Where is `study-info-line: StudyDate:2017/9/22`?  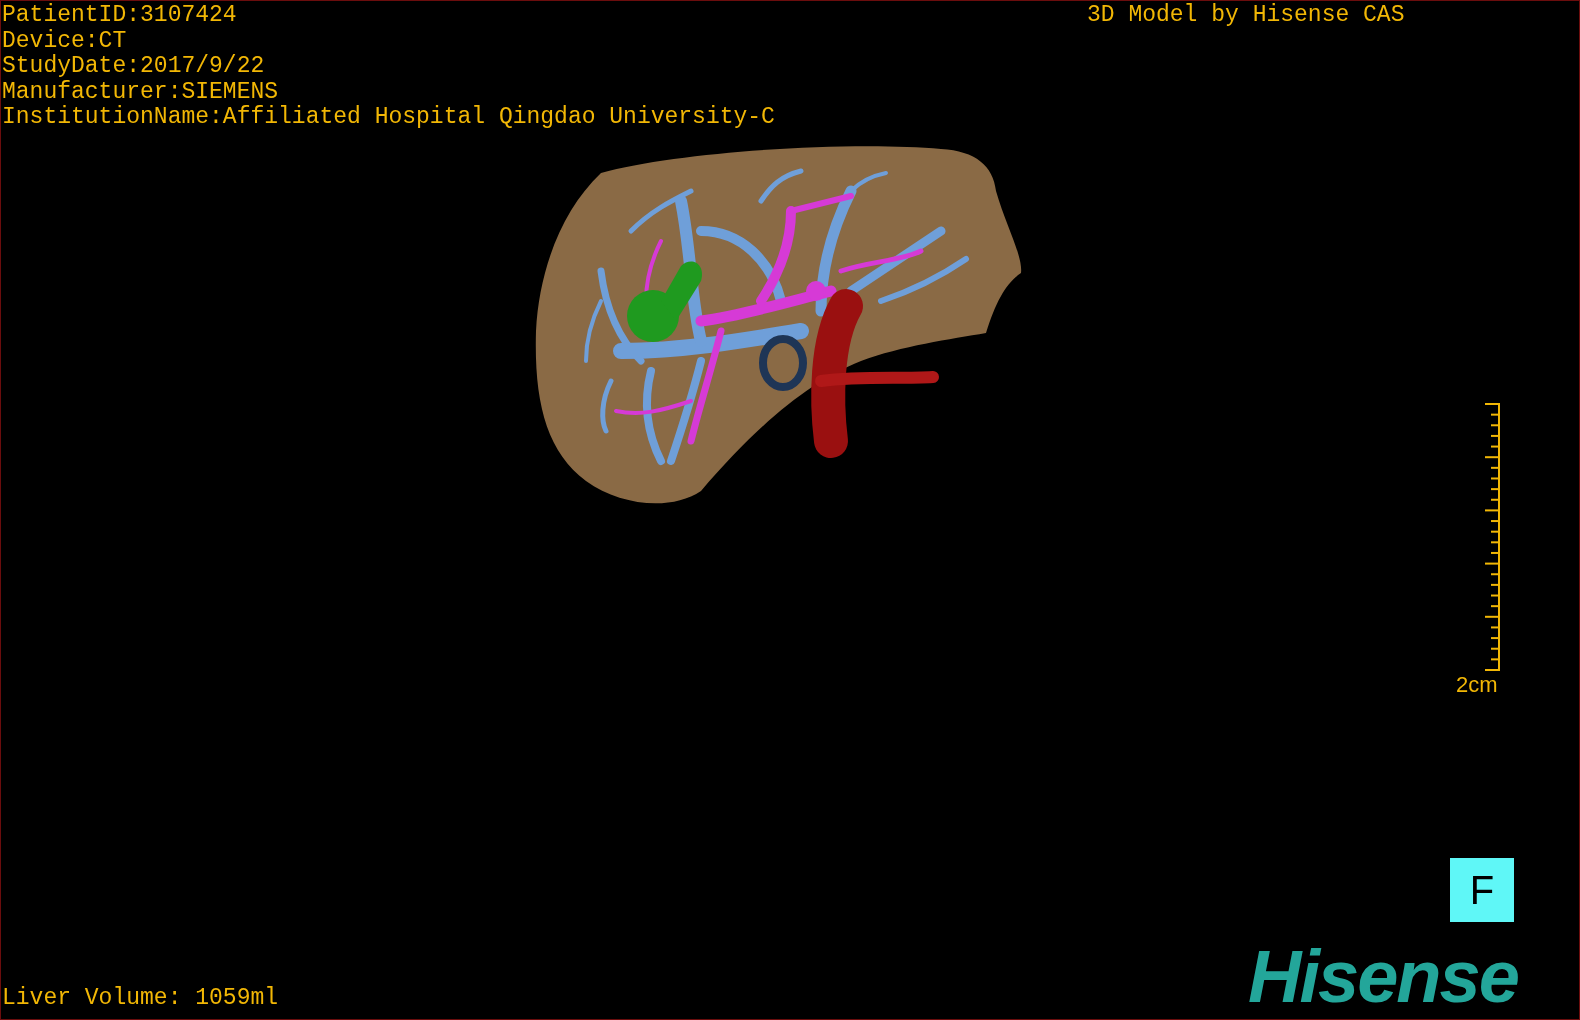
study-info-line: StudyDate:2017/9/22 is located at coordinates (133, 67).